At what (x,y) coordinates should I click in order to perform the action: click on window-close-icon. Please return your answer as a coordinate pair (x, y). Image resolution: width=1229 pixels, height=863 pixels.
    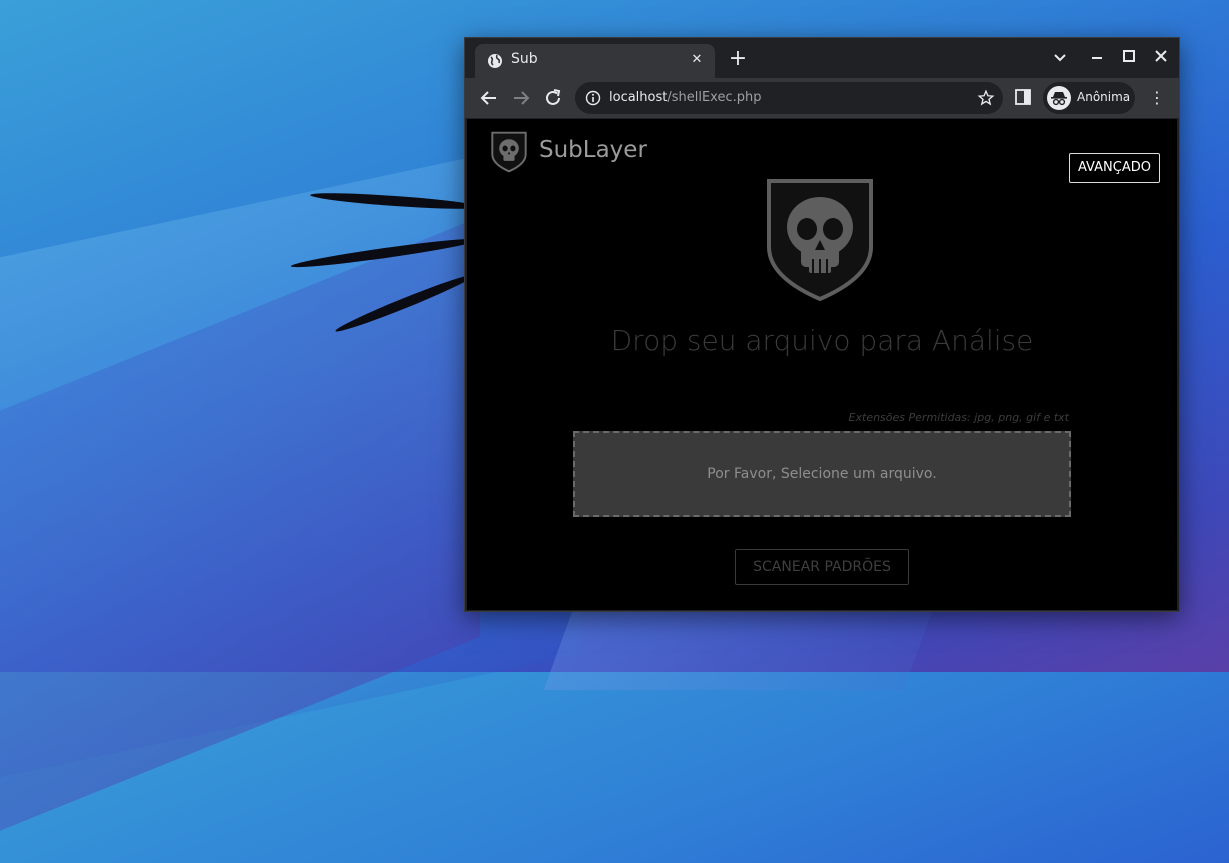
    Looking at the image, I should click on (1161, 58).